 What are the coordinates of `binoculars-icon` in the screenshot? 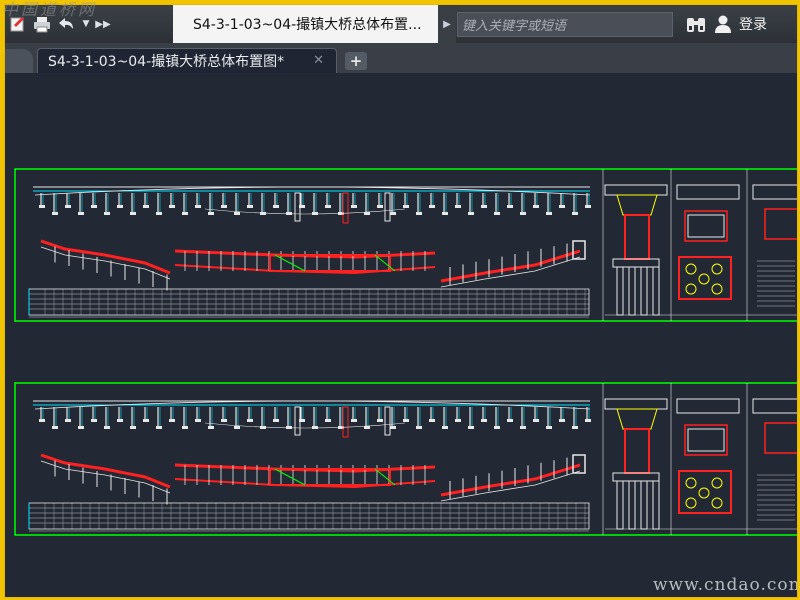 It's located at (696, 25).